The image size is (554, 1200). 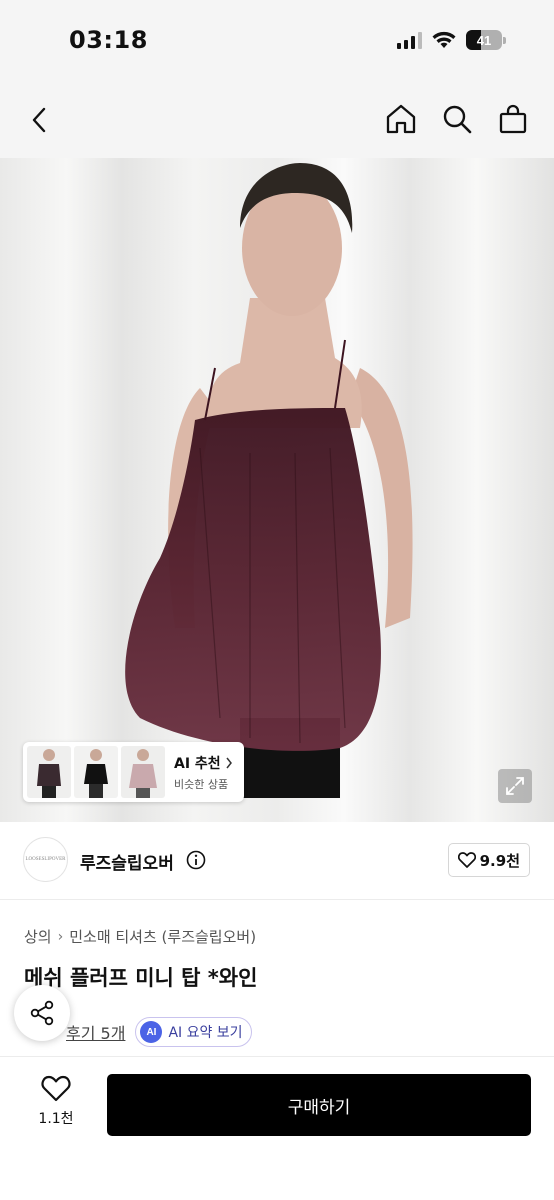 What do you see at coordinates (56, 1105) in the screenshot?
I see `wishlist-button: 1.1천` at bounding box center [56, 1105].